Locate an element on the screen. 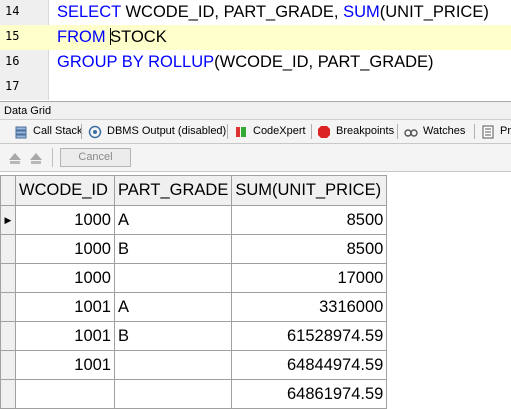 The height and width of the screenshot is (409, 511). table-row: 1000 B 8500 is located at coordinates (194, 249).